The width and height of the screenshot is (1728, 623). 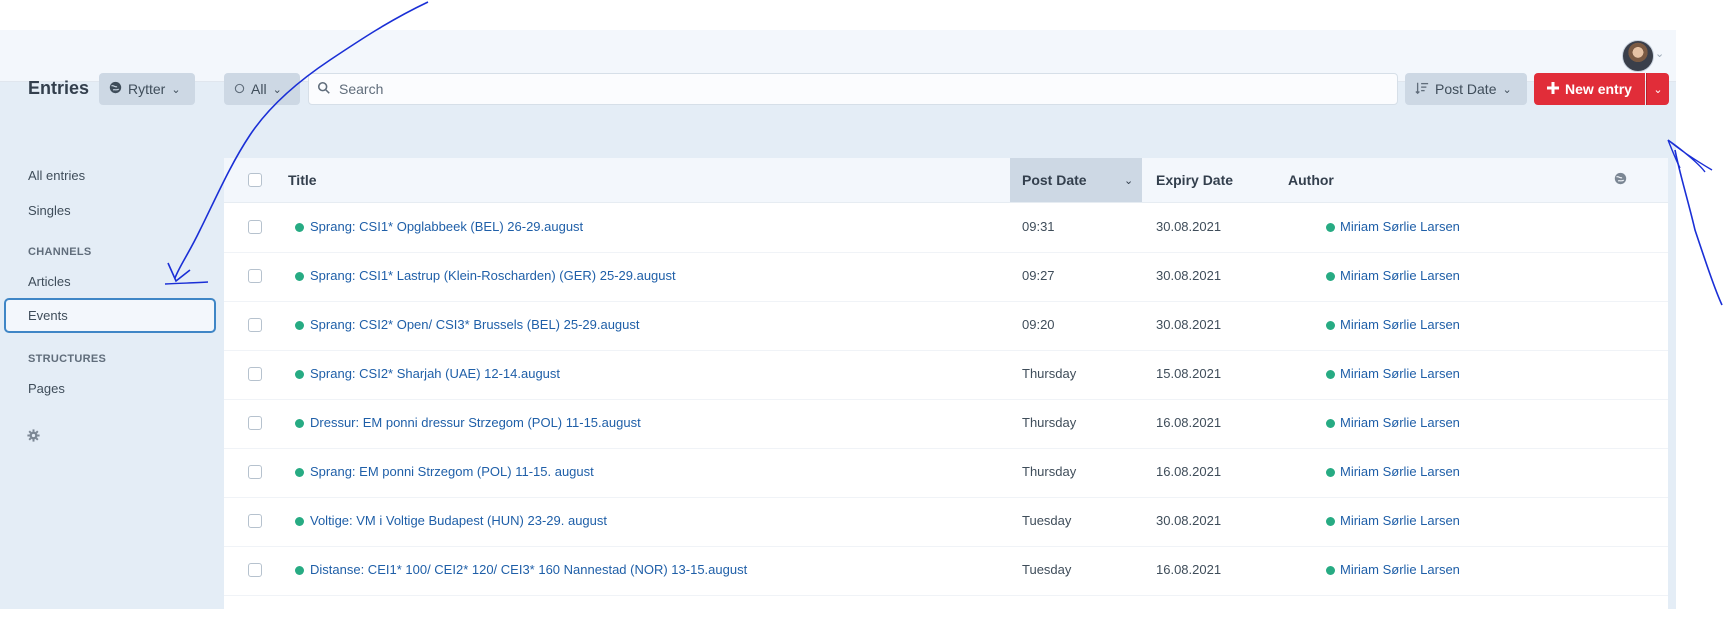 What do you see at coordinates (1194, 180) in the screenshot?
I see `column-expiry-date: Expiry Date` at bounding box center [1194, 180].